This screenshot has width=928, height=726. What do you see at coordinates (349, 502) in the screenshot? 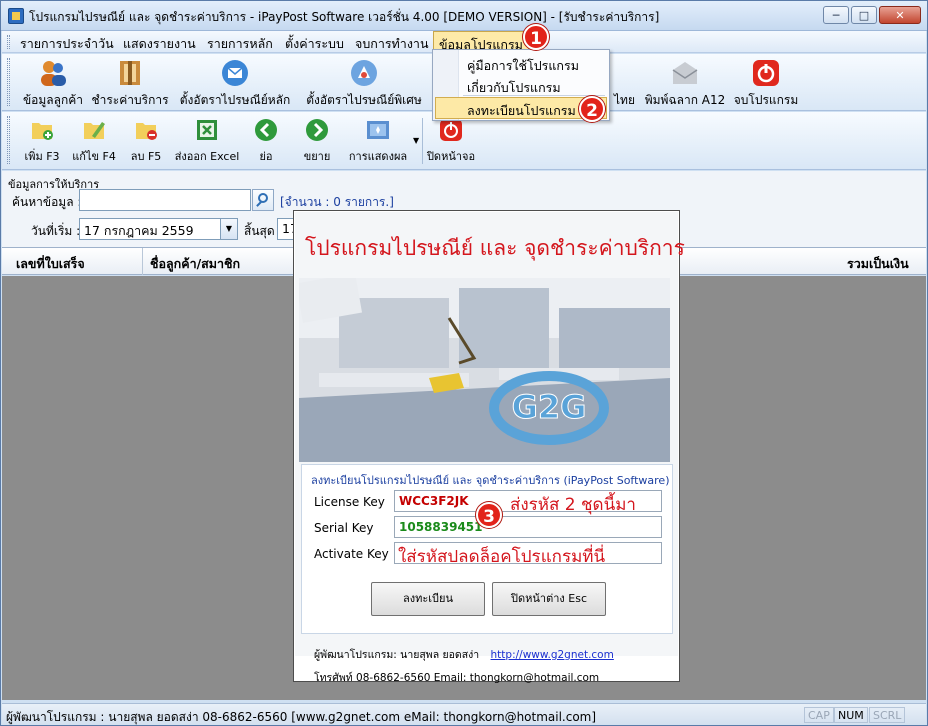
I see `license-key-label: License Key` at bounding box center [349, 502].